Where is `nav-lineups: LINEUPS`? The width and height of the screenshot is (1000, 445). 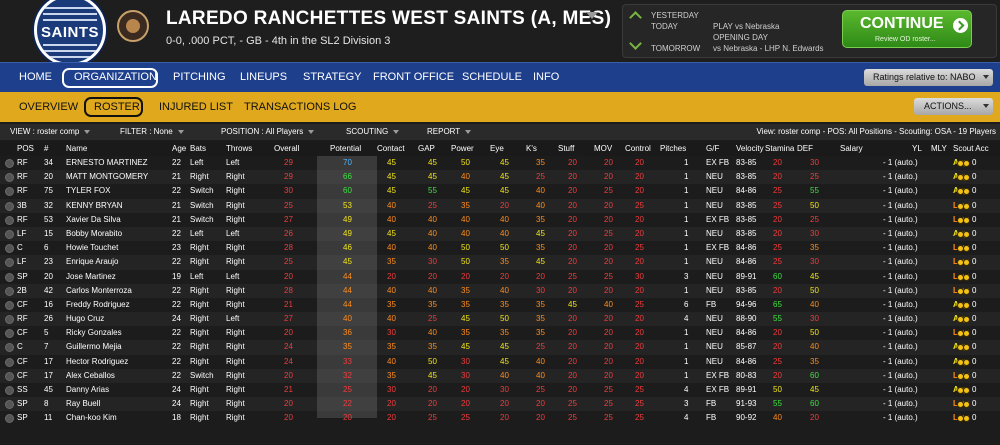 nav-lineups: LINEUPS is located at coordinates (263, 77).